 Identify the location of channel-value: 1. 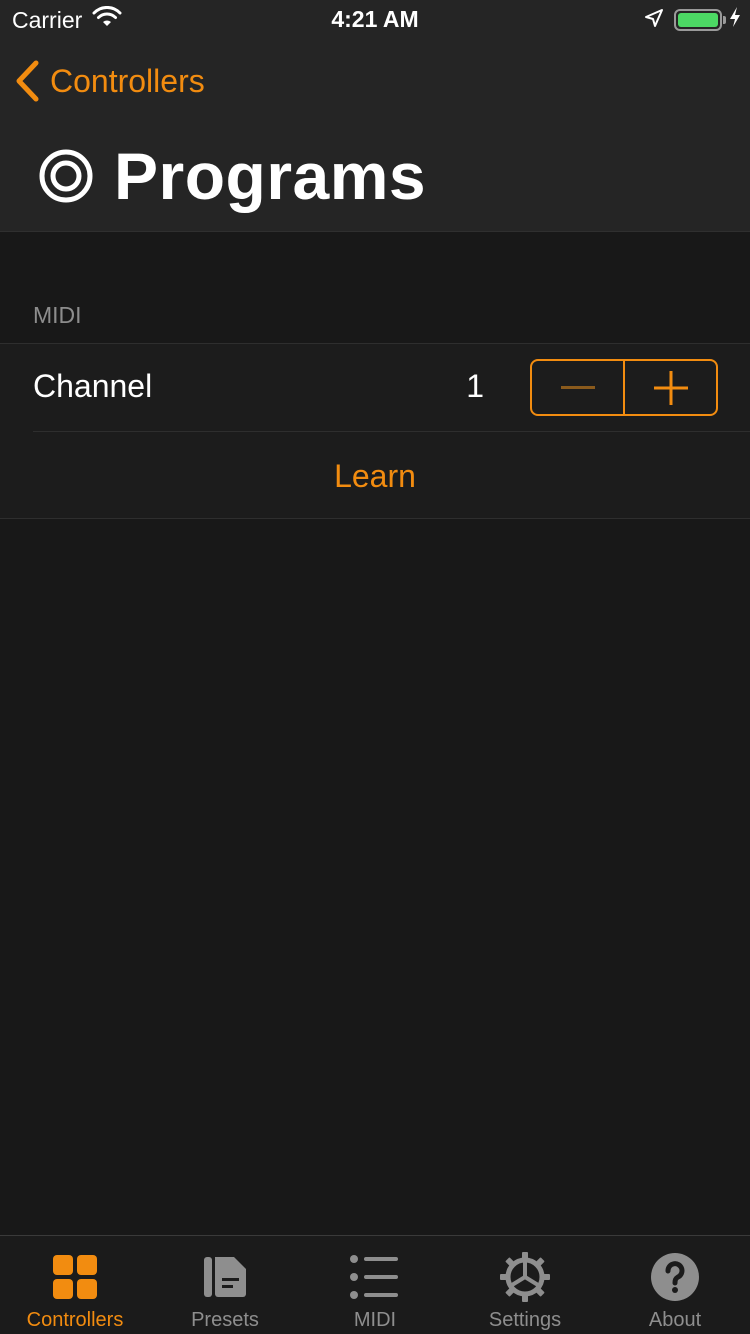
(475, 386).